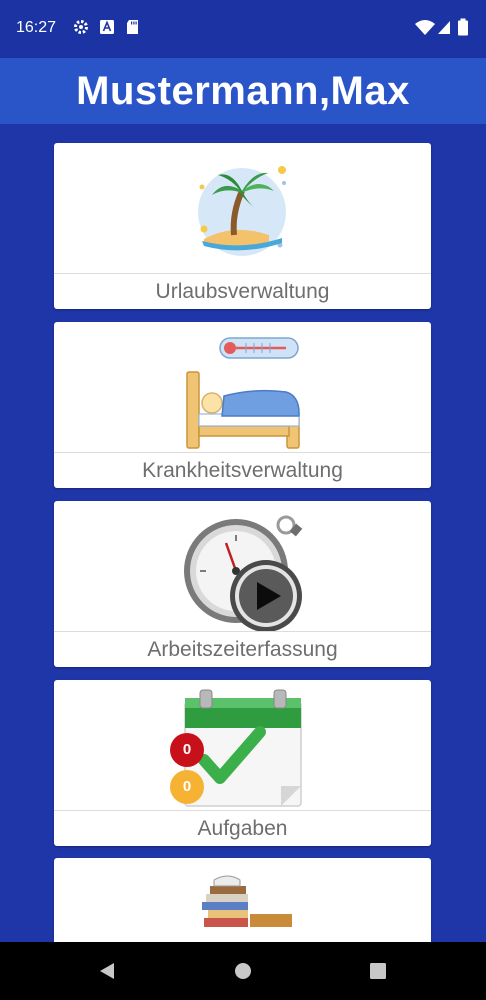  I want to click on back-icon, so click(107, 971).